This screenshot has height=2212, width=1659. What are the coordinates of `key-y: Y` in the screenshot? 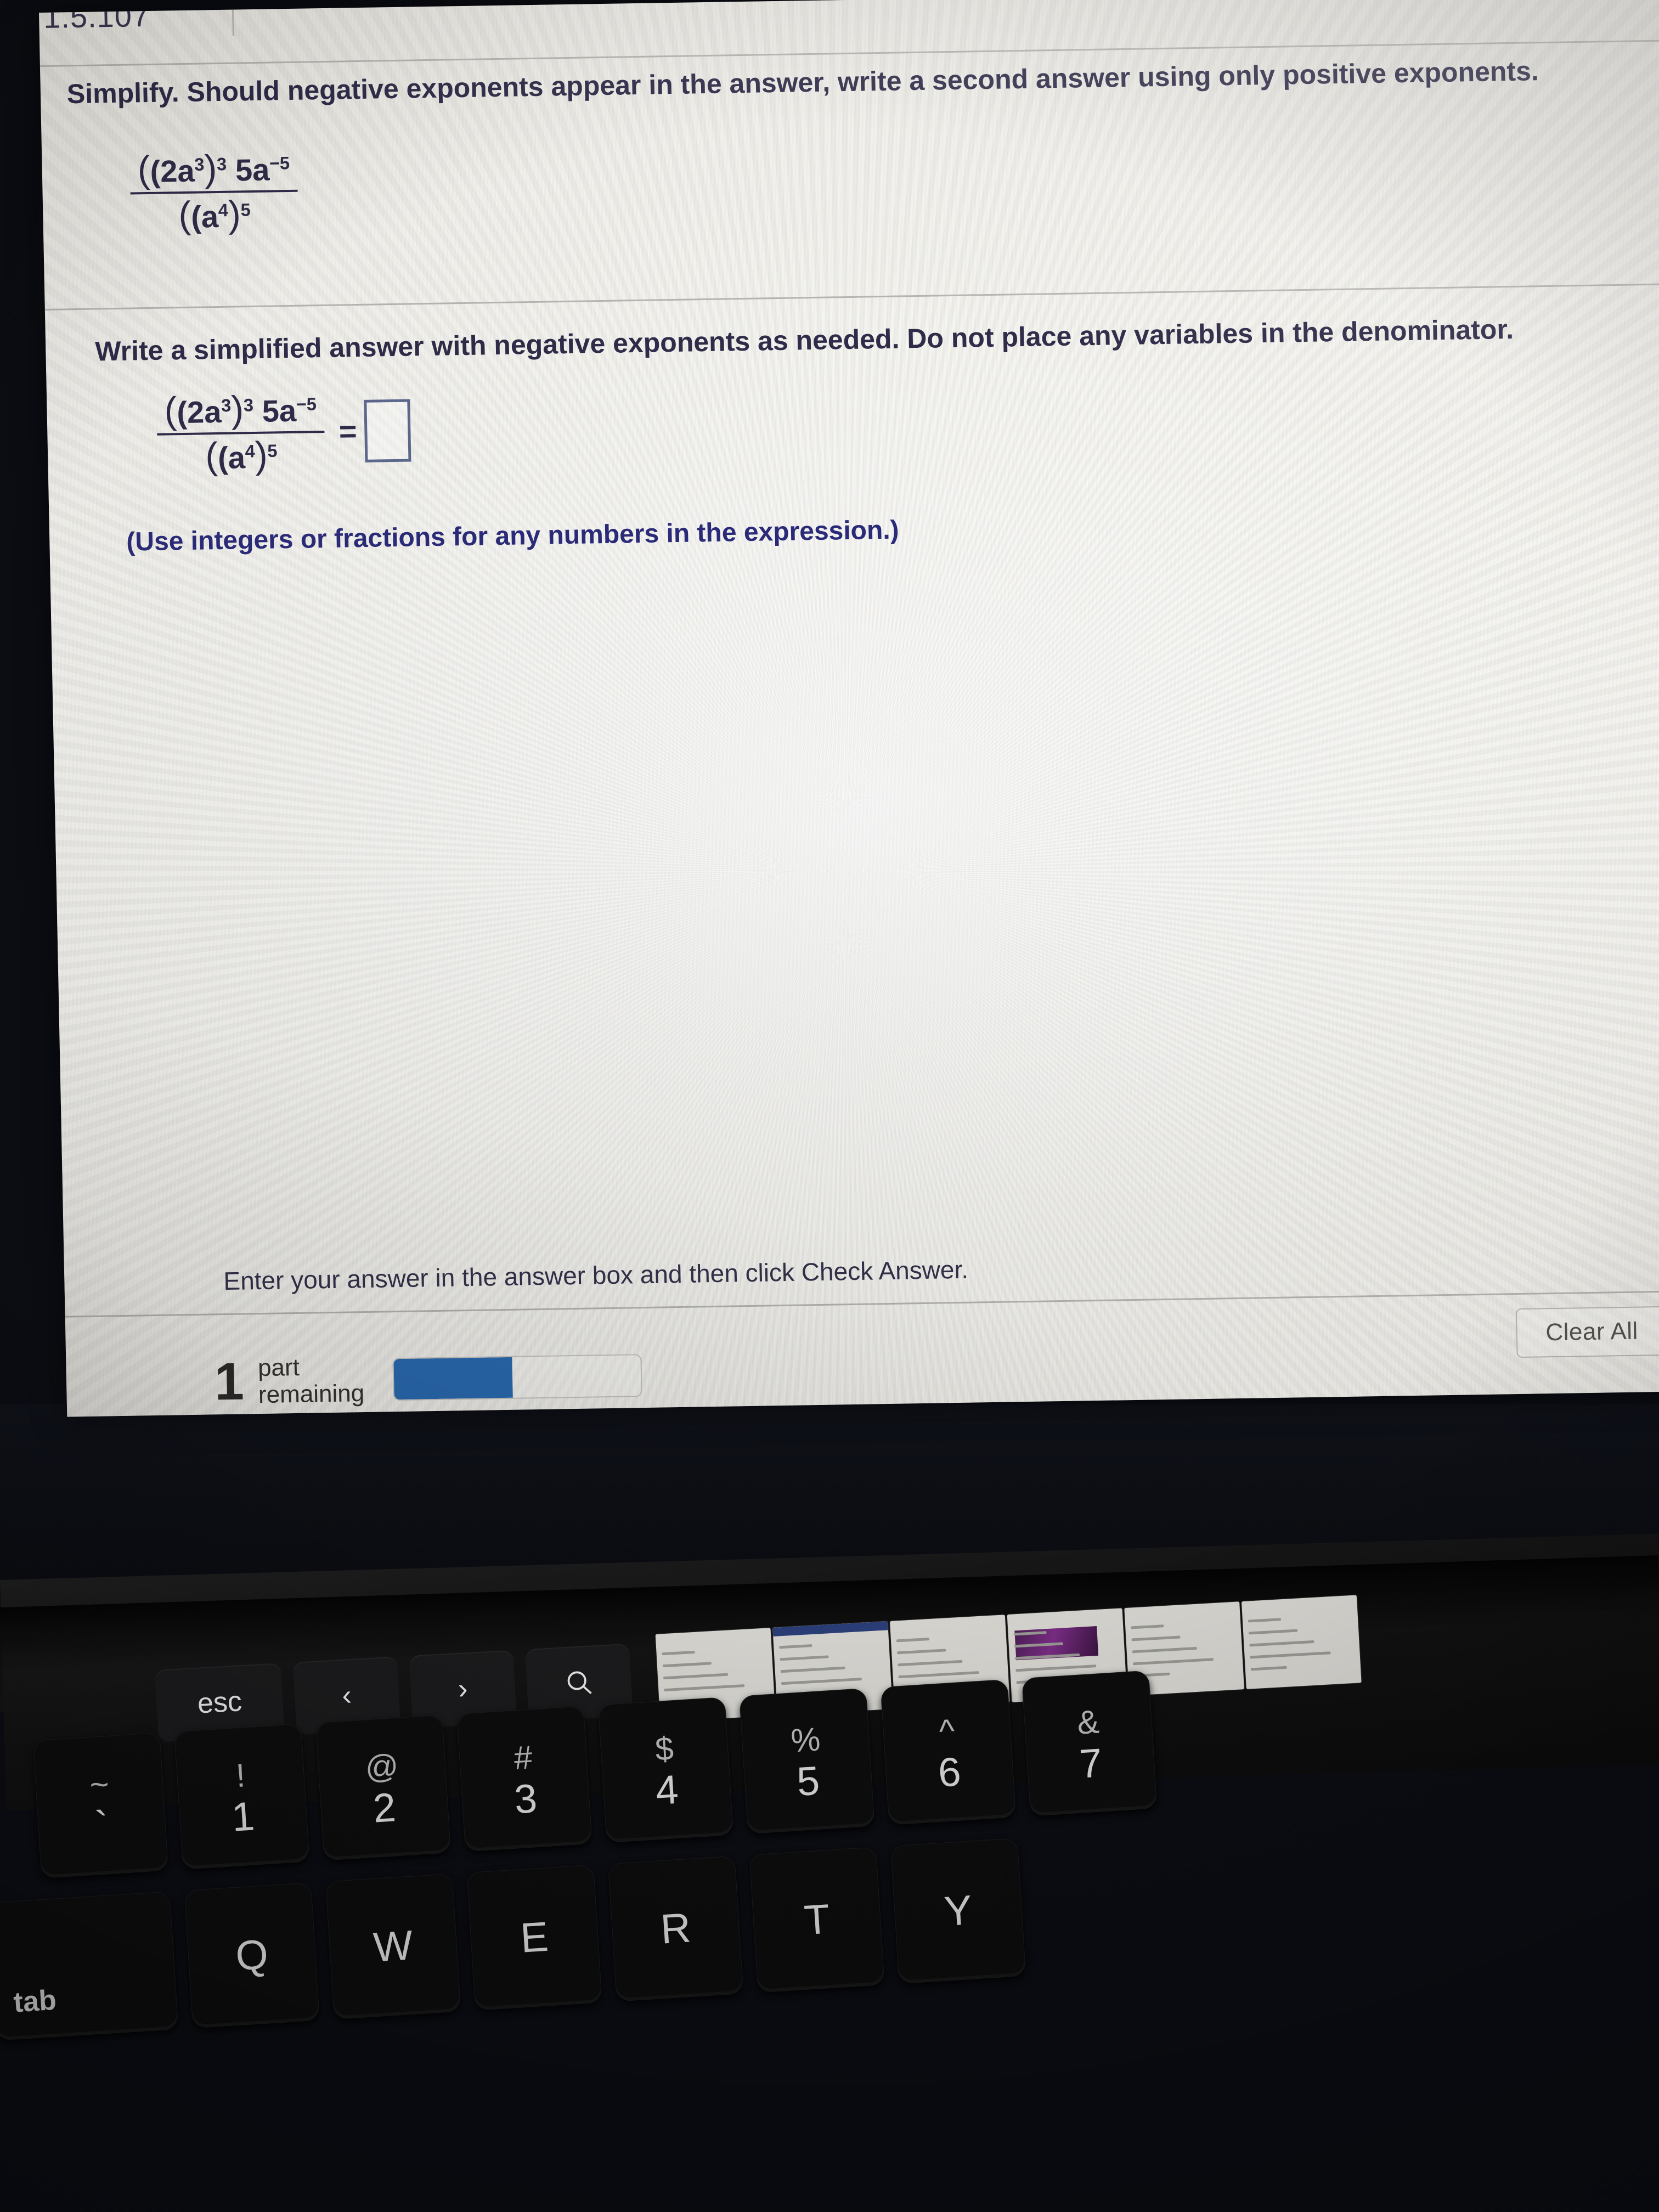 It's located at (958, 1911).